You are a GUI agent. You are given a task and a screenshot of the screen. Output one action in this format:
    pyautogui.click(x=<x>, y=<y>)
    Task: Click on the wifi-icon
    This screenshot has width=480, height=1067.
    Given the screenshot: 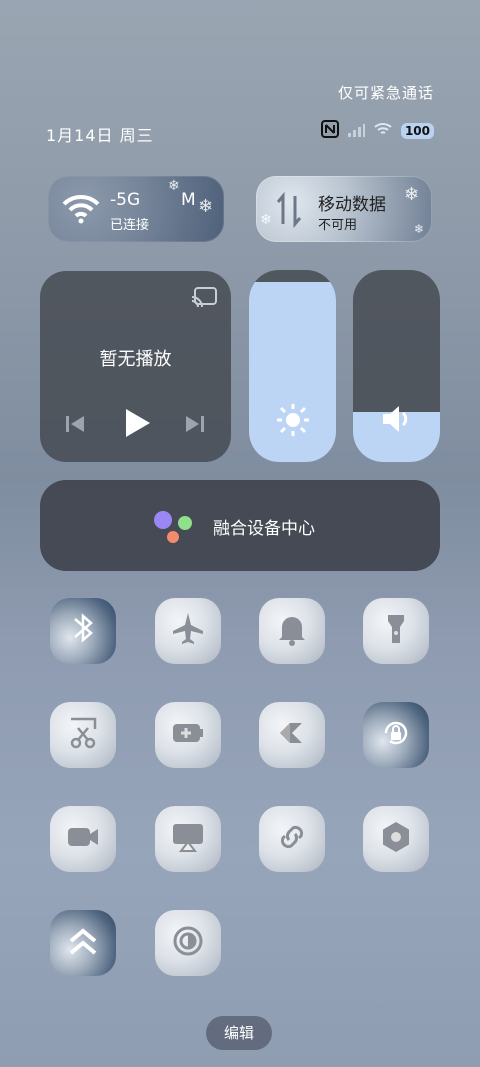 What is the action you would take?
    pyautogui.click(x=81, y=211)
    